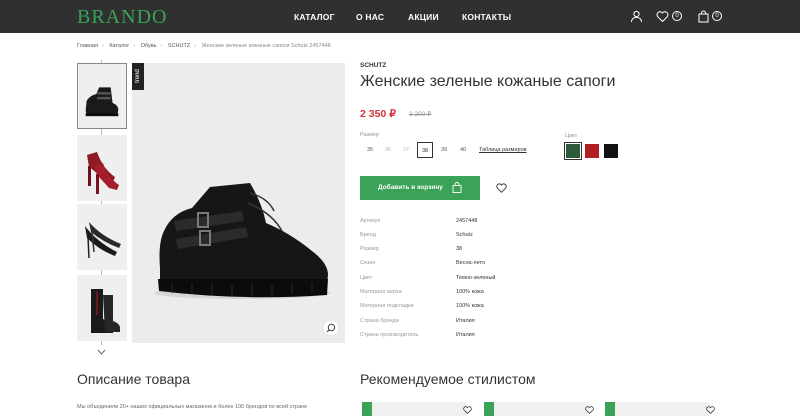 The image size is (800, 416). I want to click on spec-key: Страна производитель, so click(389, 335).